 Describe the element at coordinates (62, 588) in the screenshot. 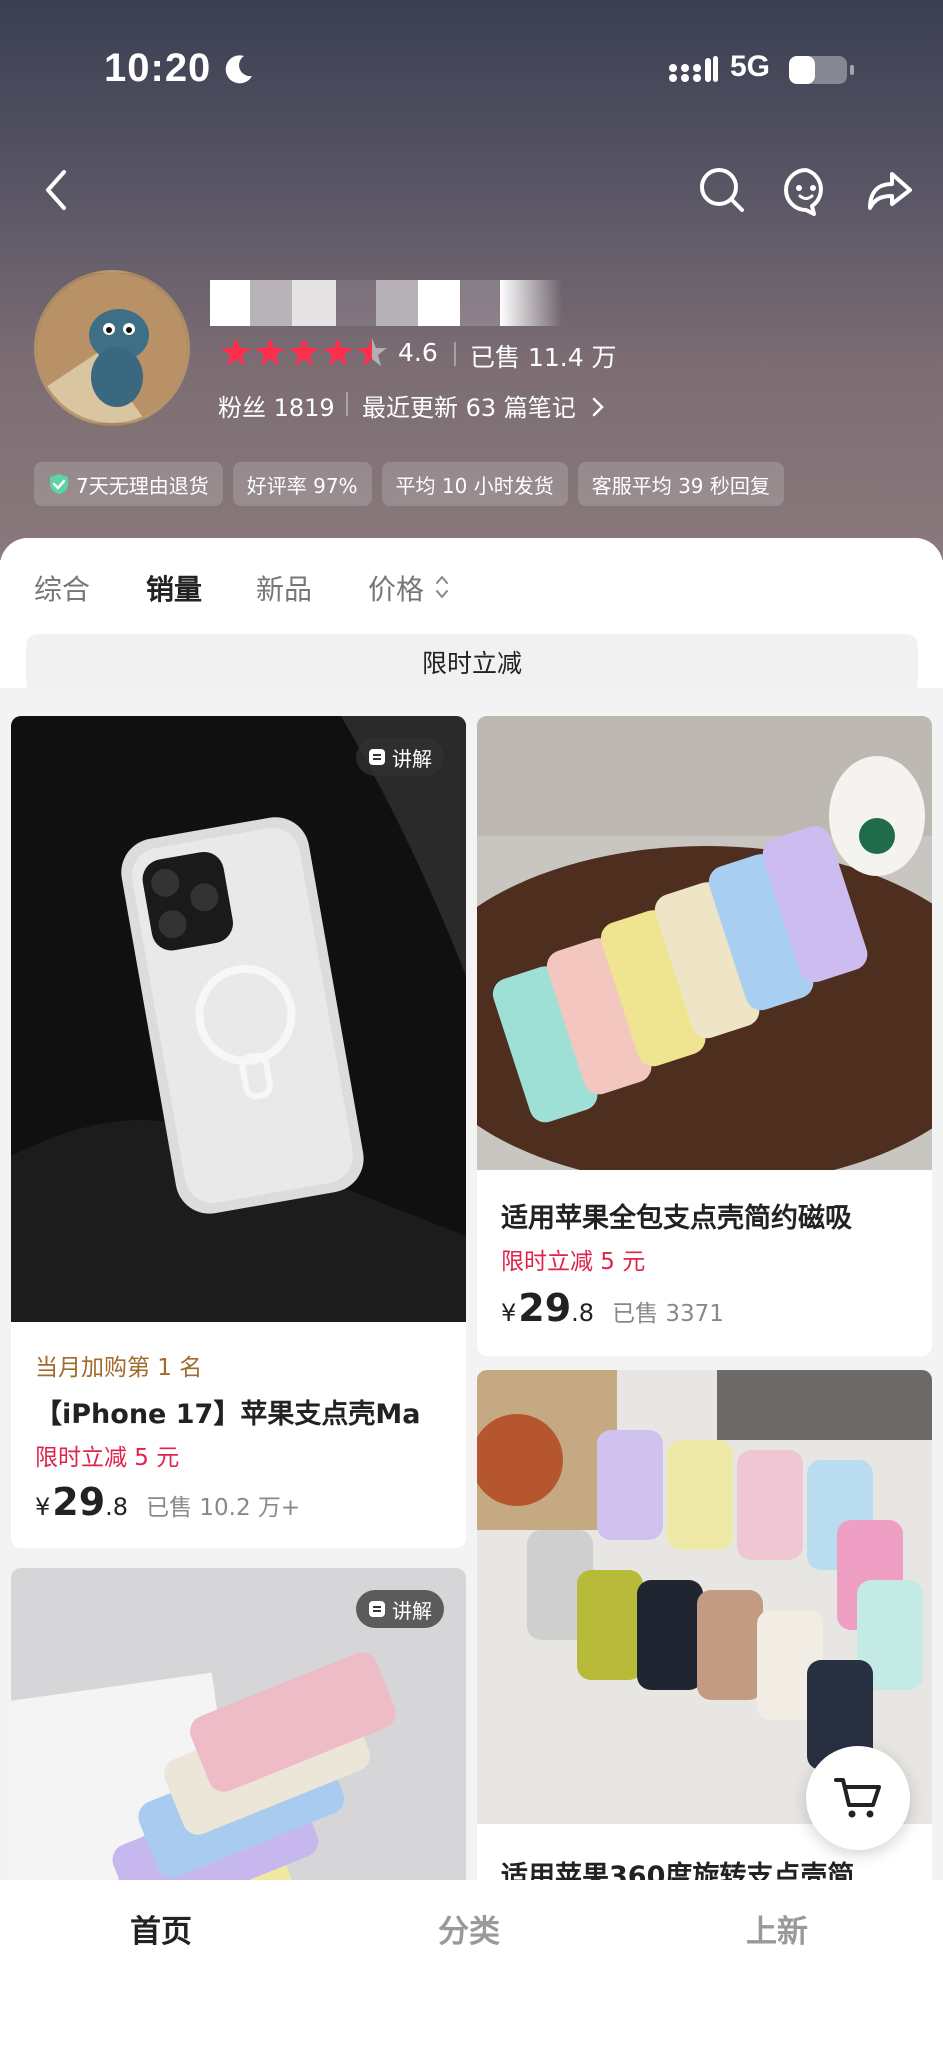

I see `sort-tab-comprehensive: 综合` at that location.